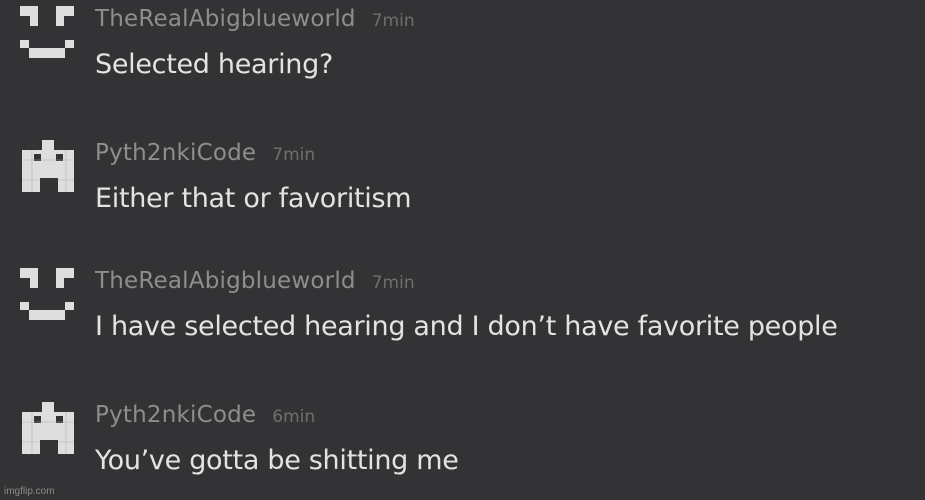 Image resolution: width=925 pixels, height=500 pixels. What do you see at coordinates (294, 417) in the screenshot?
I see `timestamp: 6min` at bounding box center [294, 417].